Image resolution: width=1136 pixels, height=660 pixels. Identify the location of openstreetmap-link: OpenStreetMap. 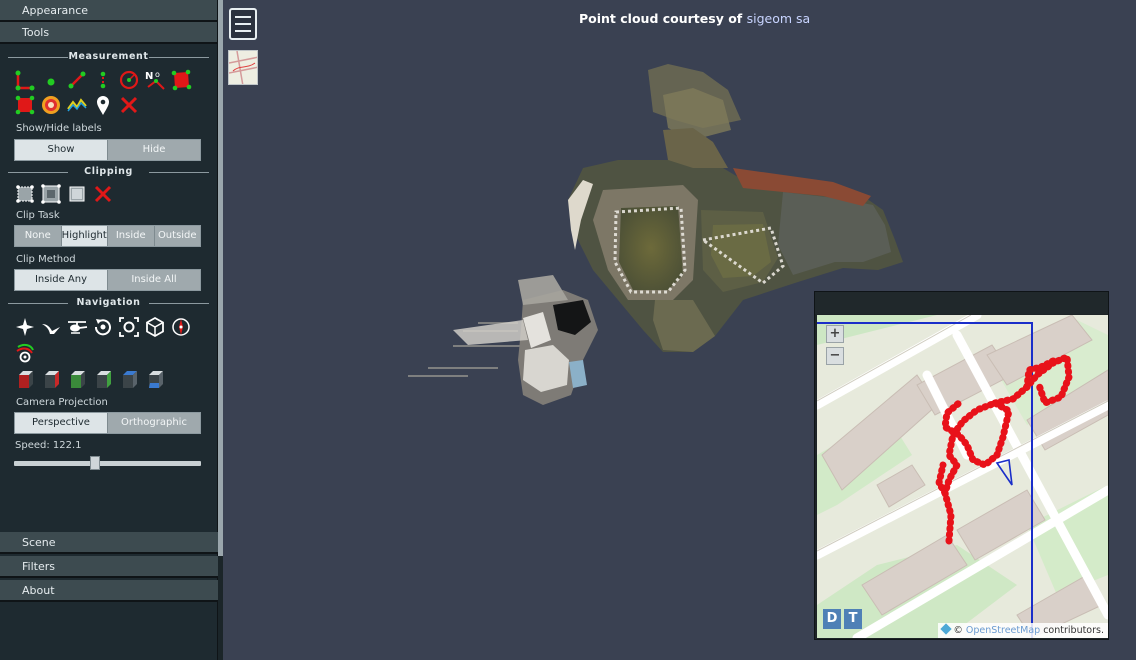
(1003, 630).